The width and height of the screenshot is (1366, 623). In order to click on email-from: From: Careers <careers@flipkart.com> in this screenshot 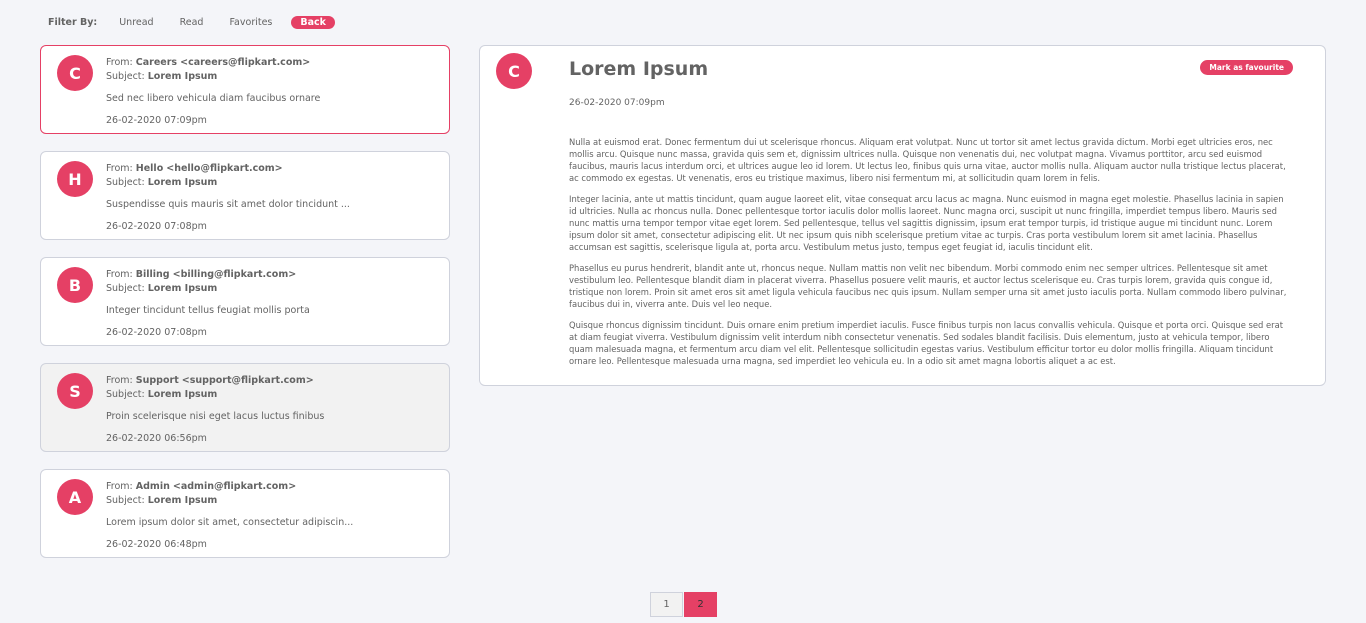, I will do `click(272, 63)`.